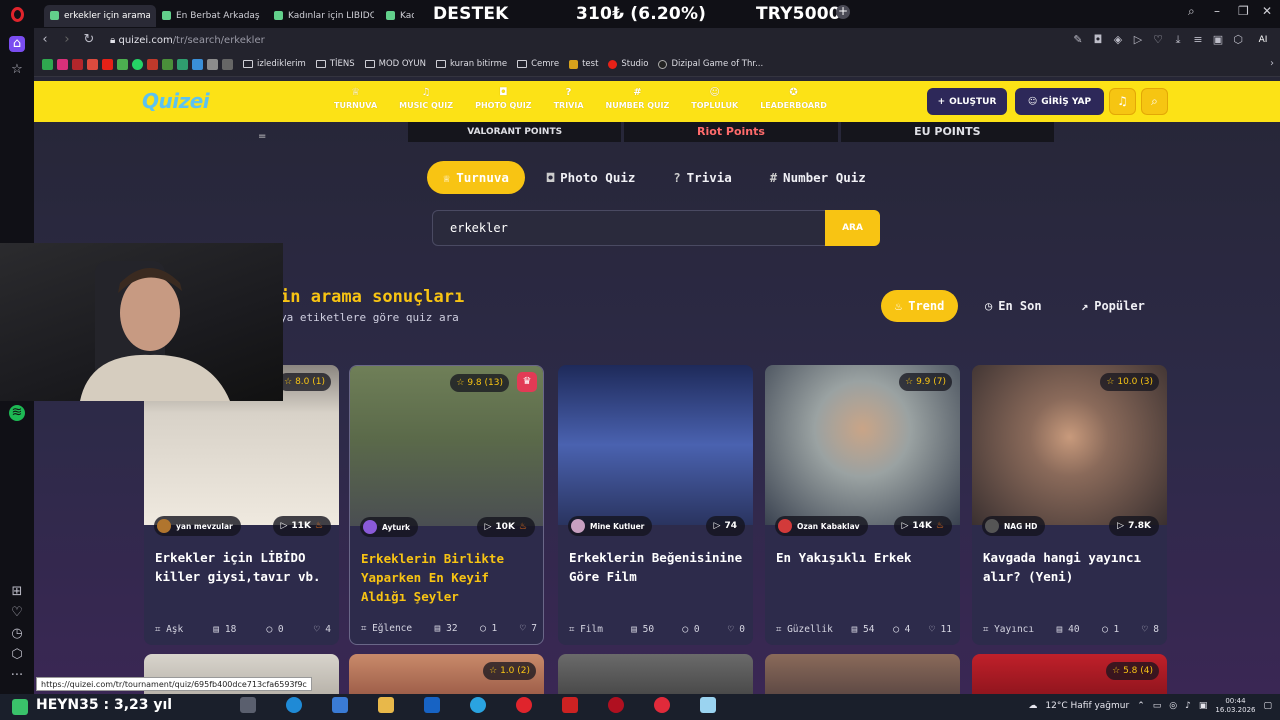  I want to click on telegram-icon, so click(478, 705).